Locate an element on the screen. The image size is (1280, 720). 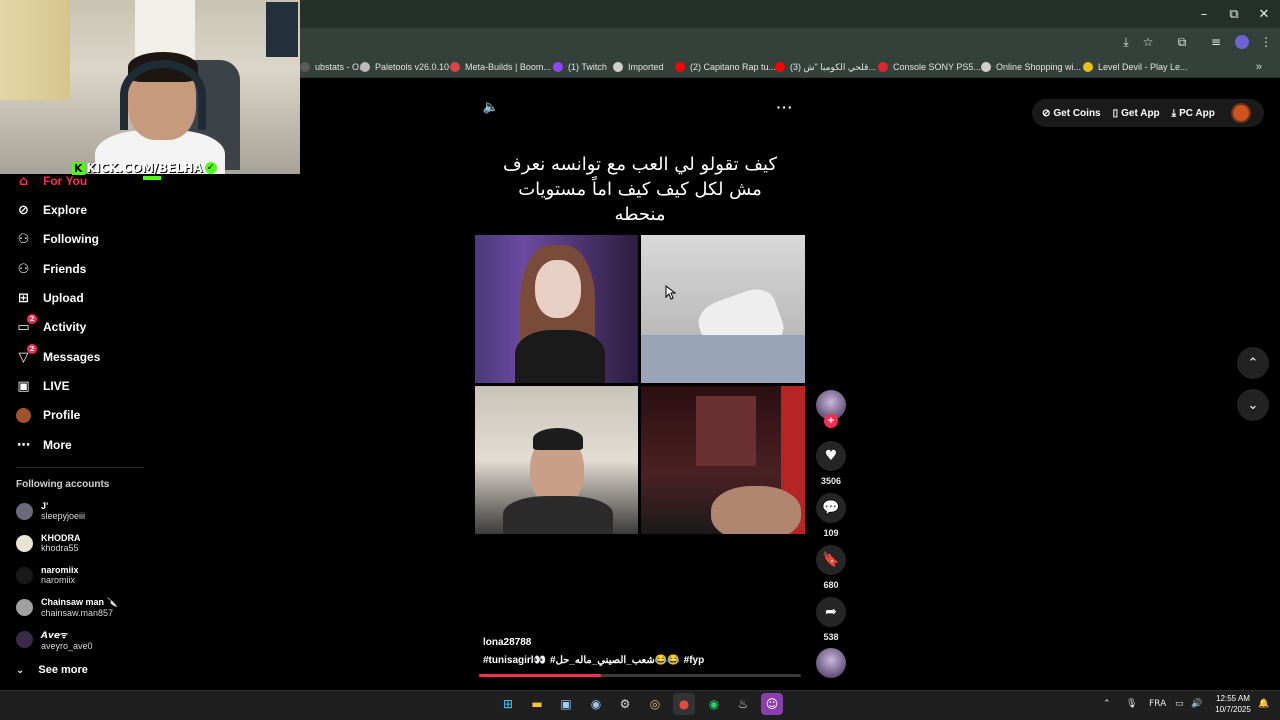
avatar is located at coordinates (24, 607).